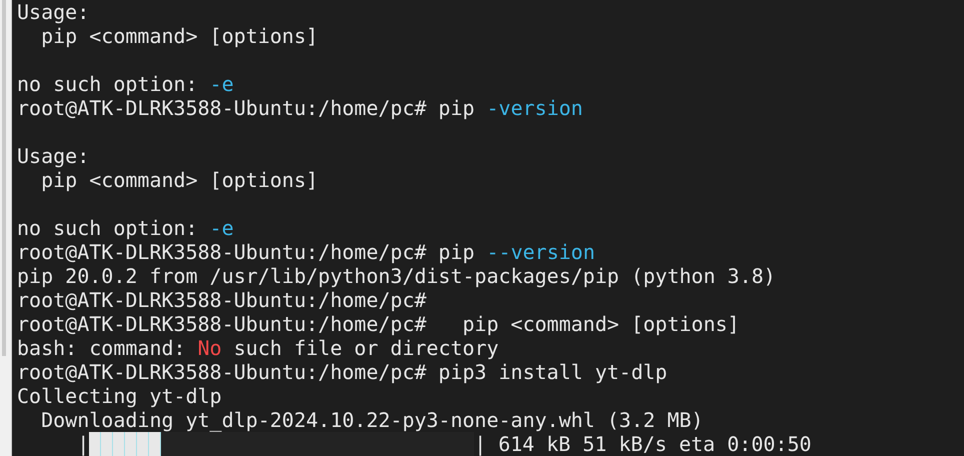 The height and width of the screenshot is (456, 964). I want to click on scrollbar-thumb, so click(4, 178).